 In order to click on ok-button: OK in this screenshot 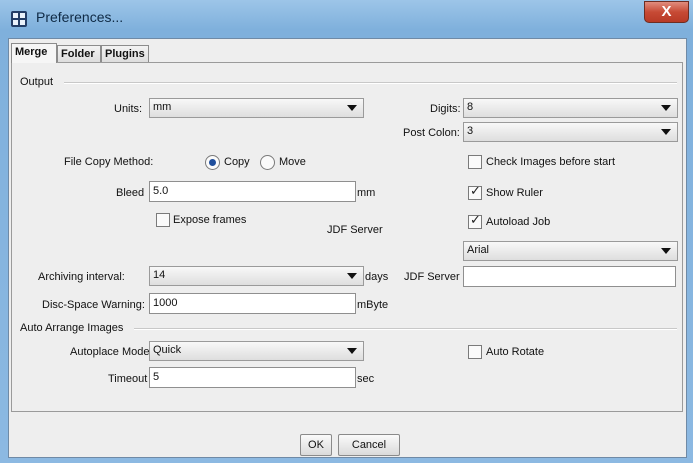, I will do `click(316, 445)`.